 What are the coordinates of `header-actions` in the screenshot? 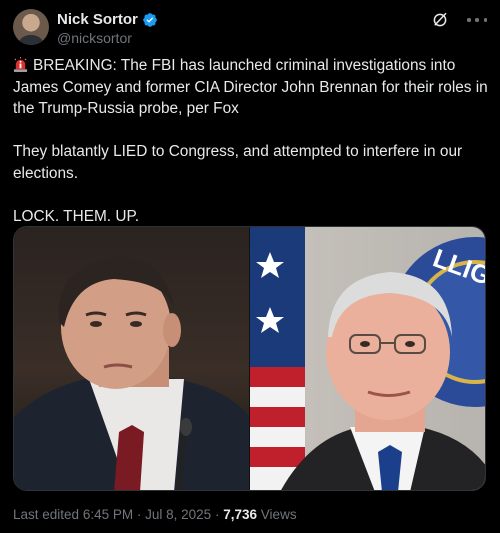 It's located at (459, 20).